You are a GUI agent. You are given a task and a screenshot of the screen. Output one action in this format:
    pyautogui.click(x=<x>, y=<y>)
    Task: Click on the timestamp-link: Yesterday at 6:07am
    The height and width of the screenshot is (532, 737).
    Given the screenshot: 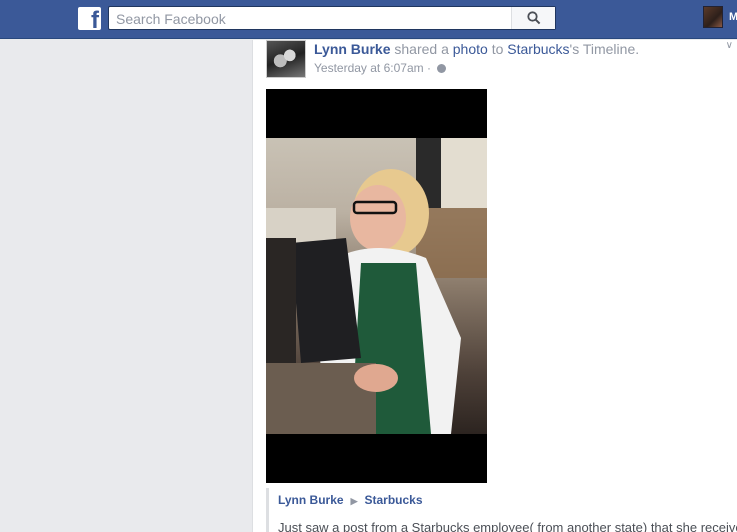 What is the action you would take?
    pyautogui.click(x=369, y=68)
    